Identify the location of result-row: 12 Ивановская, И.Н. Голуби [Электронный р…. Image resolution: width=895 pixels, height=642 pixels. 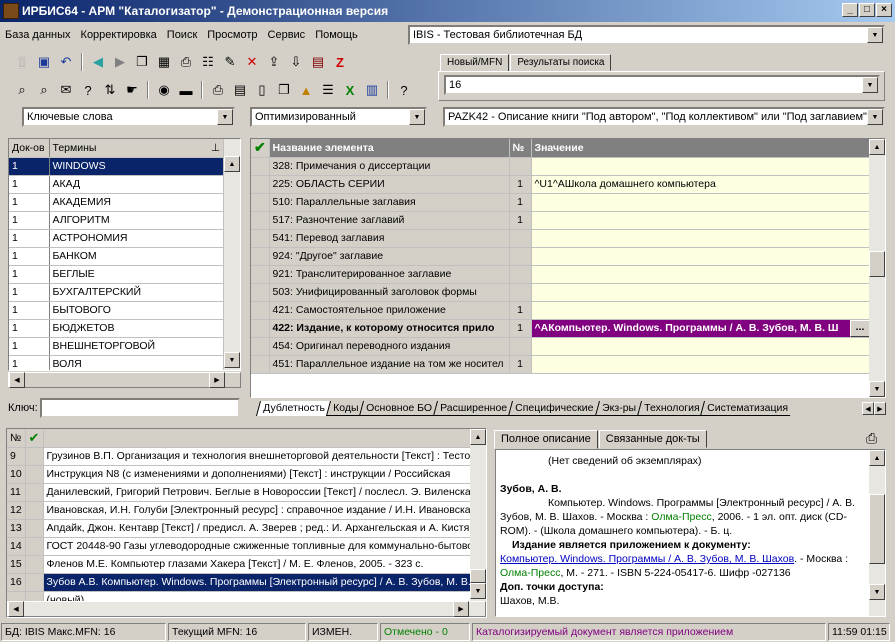
(239, 510).